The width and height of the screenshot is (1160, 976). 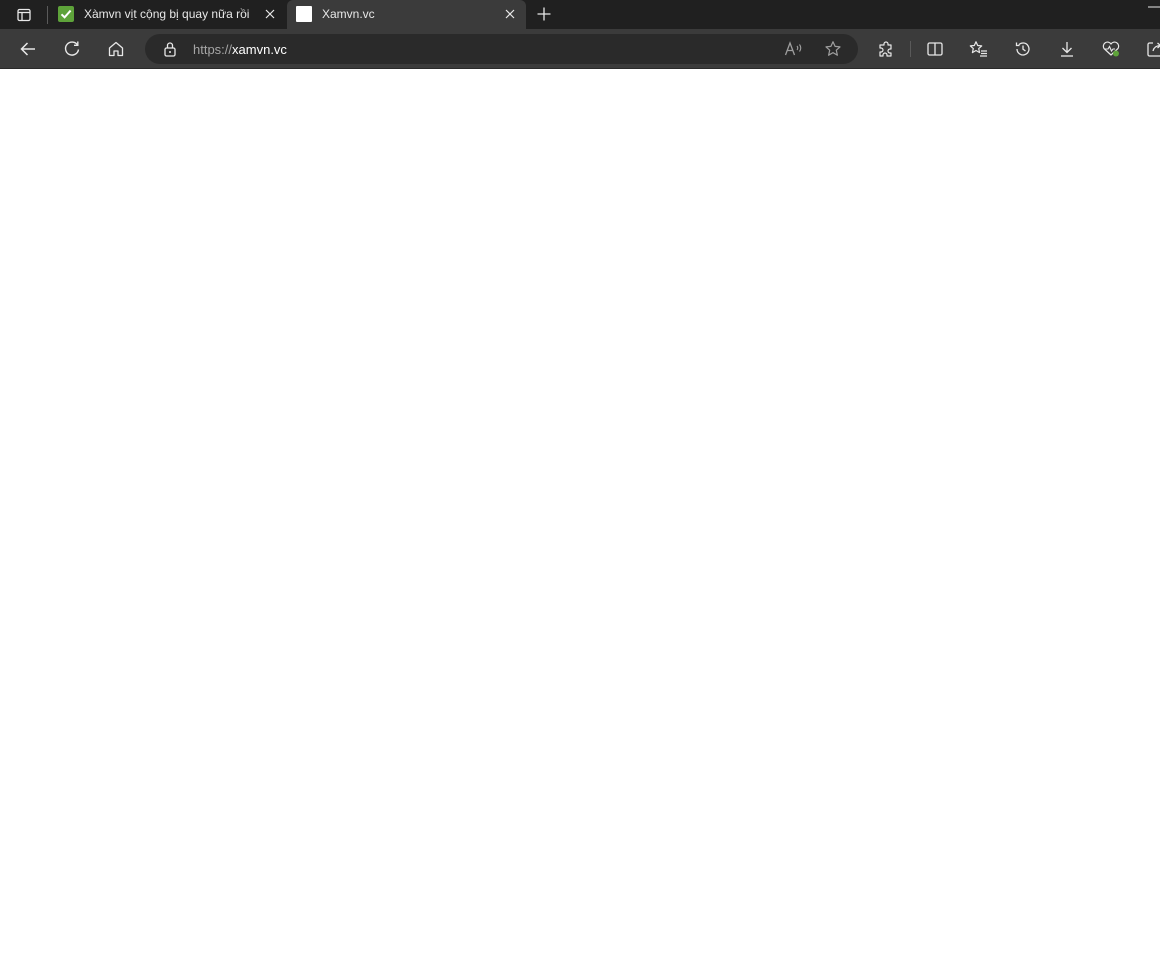 I want to click on refresh-icon, so click(x=72, y=49).